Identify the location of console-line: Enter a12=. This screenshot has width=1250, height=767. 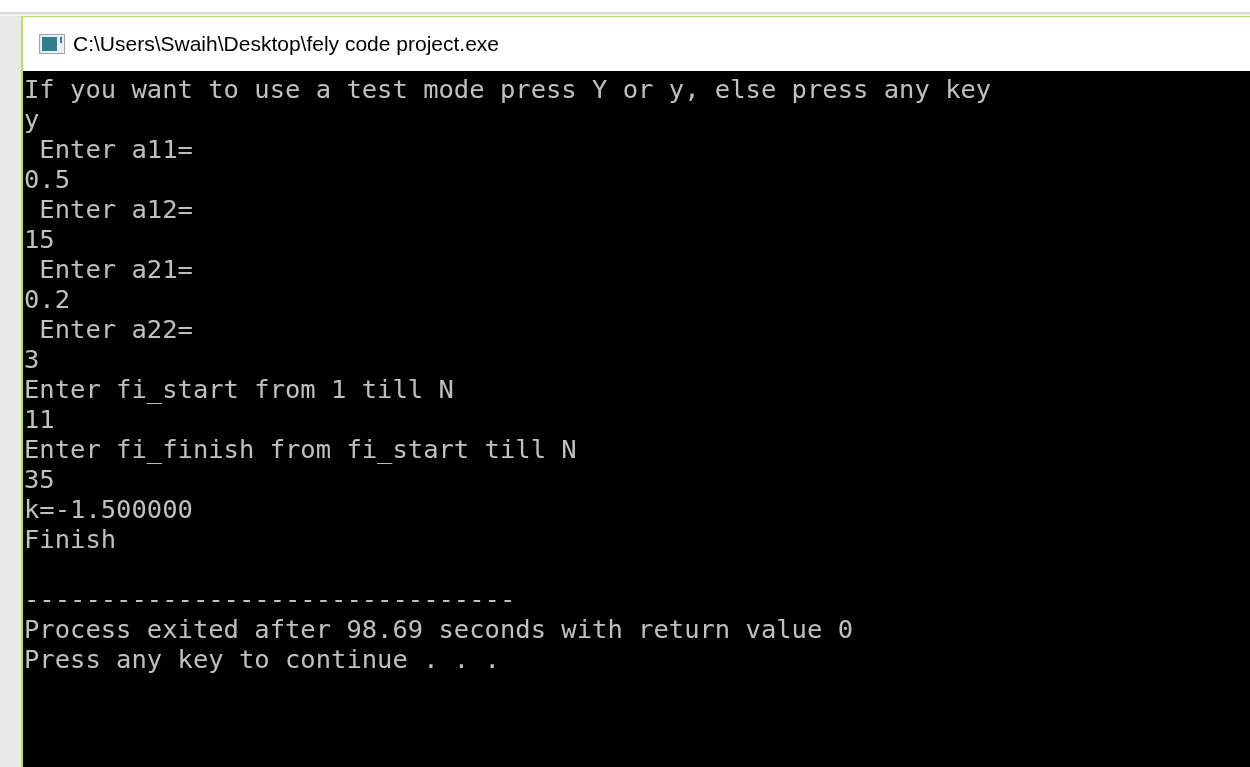
(115, 209).